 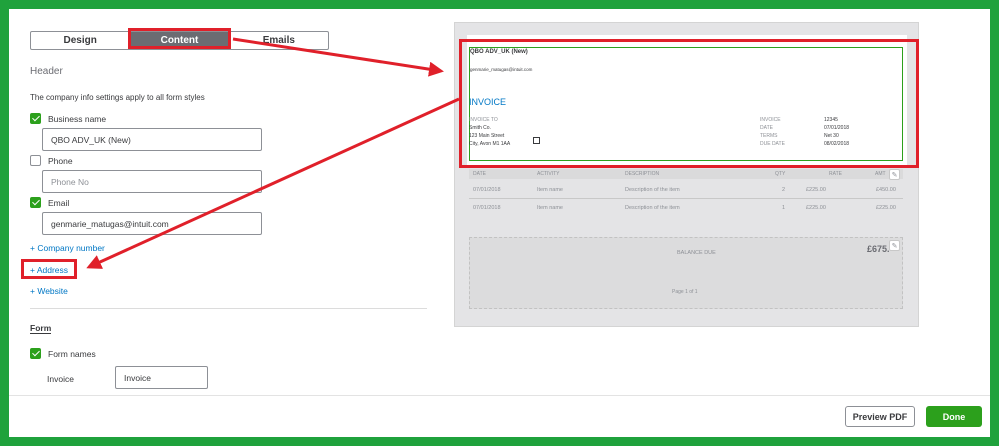 I want to click on arrow-to-address-link, so click(x=273, y=183).